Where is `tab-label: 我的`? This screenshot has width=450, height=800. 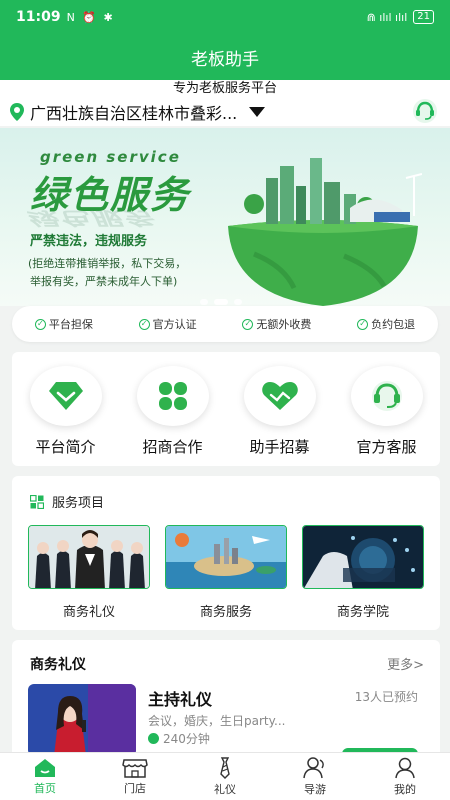
tab-label: 我的 is located at coordinates (405, 789).